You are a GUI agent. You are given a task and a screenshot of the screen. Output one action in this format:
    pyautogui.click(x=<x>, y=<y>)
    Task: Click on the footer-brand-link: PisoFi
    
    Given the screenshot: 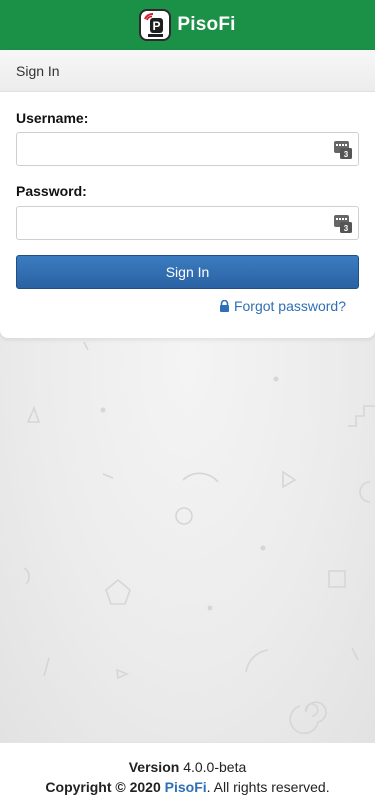 What is the action you would take?
    pyautogui.click(x=186, y=787)
    